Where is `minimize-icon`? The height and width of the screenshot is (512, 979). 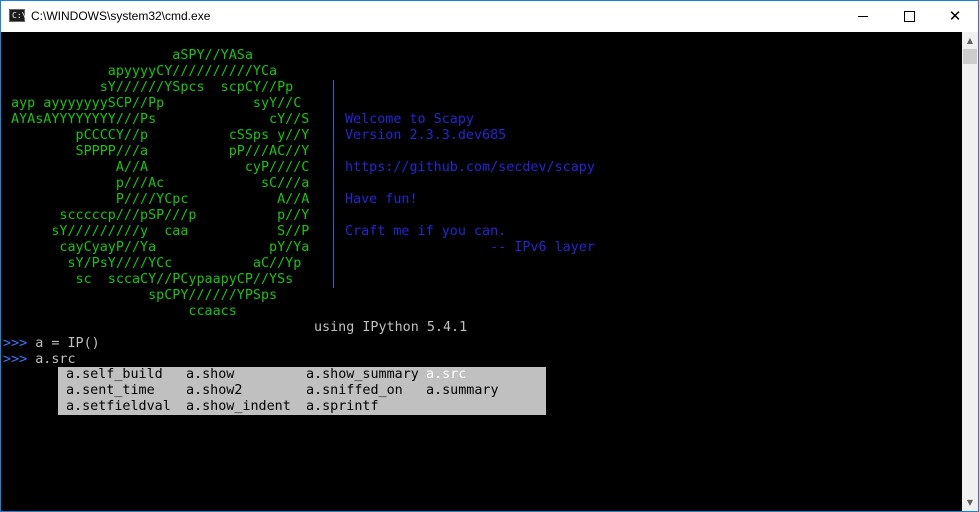
minimize-icon is located at coordinates (863, 16).